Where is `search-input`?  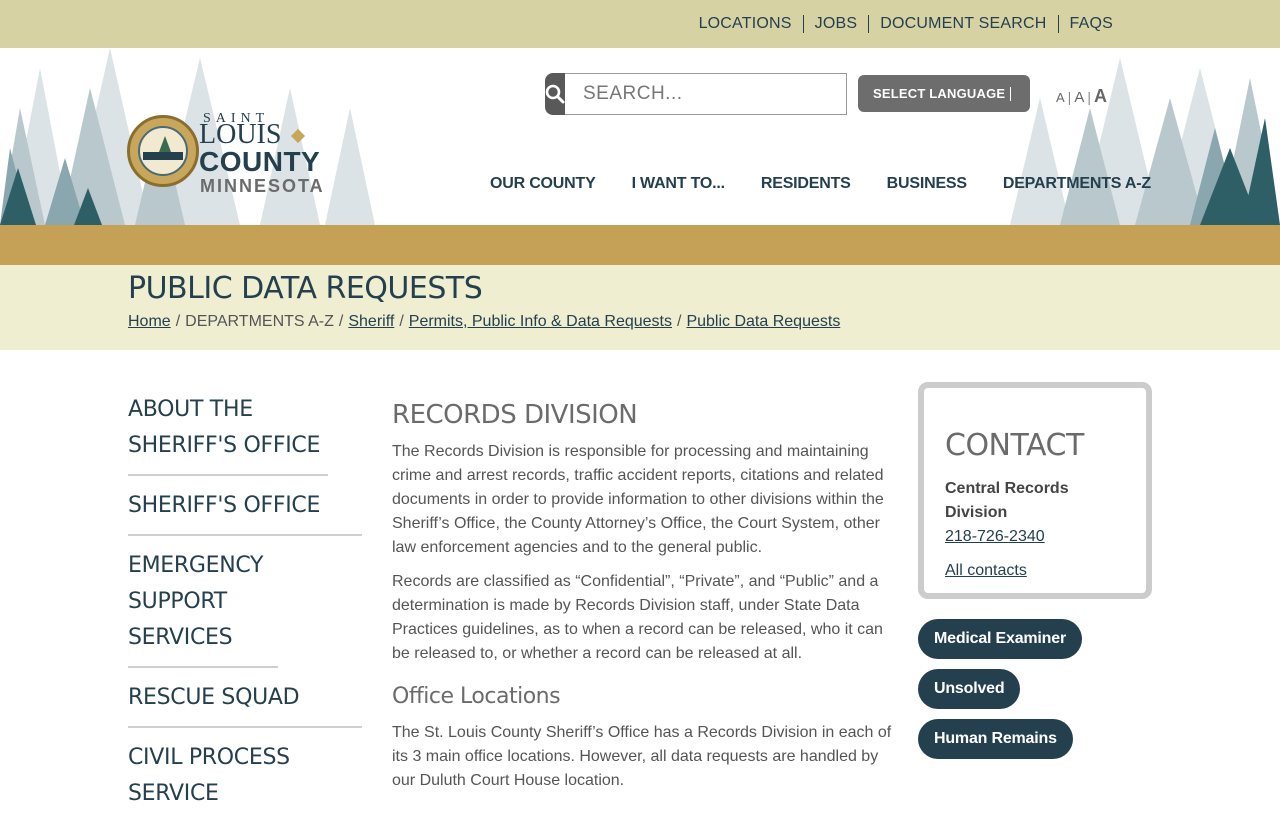 search-input is located at coordinates (706, 94).